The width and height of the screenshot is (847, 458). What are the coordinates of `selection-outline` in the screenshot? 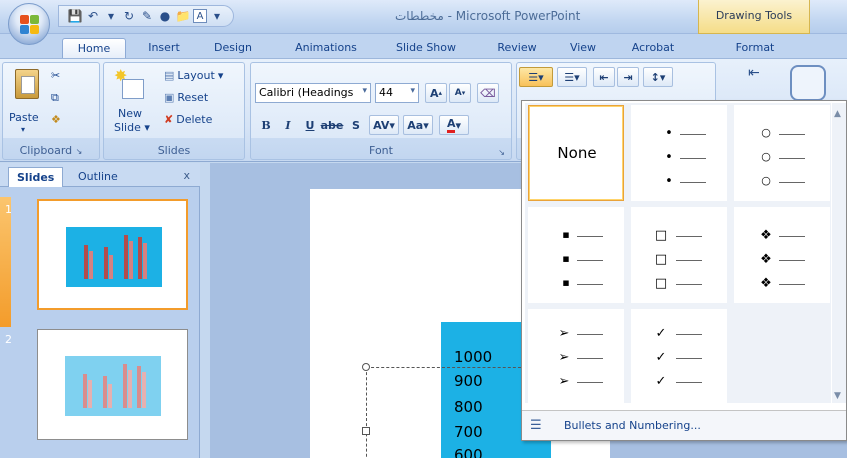 It's located at (446, 412).